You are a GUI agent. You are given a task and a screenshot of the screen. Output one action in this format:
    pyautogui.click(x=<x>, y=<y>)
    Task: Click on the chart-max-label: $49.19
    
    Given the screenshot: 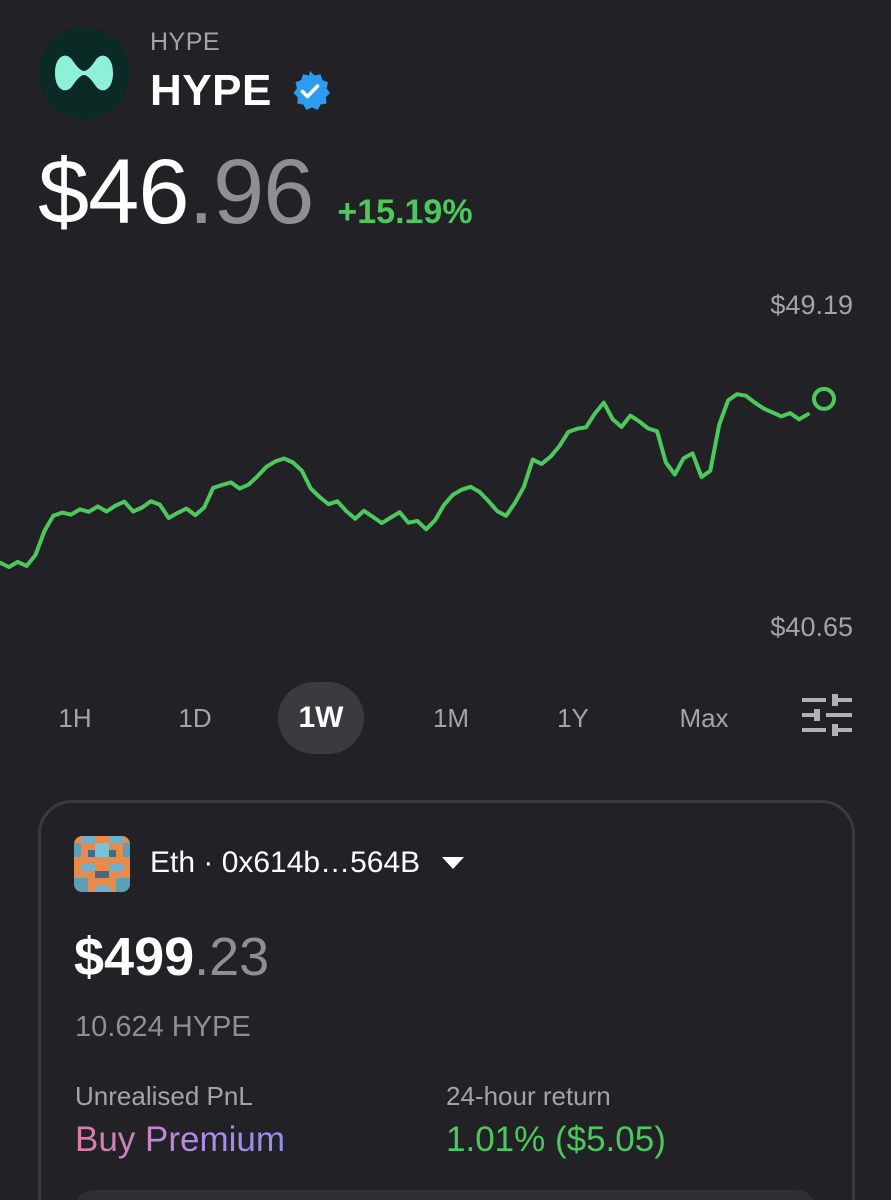 What is the action you would take?
    pyautogui.click(x=811, y=305)
    